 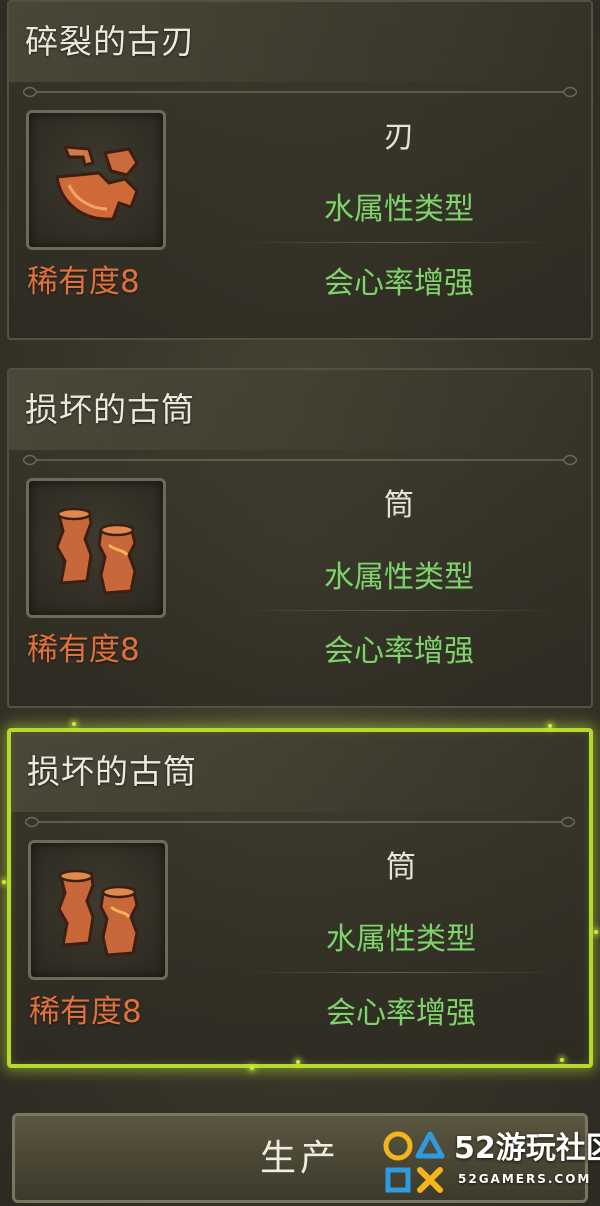 What do you see at coordinates (110, 41) in the screenshot?
I see `item-name: 碎裂的古刃` at bounding box center [110, 41].